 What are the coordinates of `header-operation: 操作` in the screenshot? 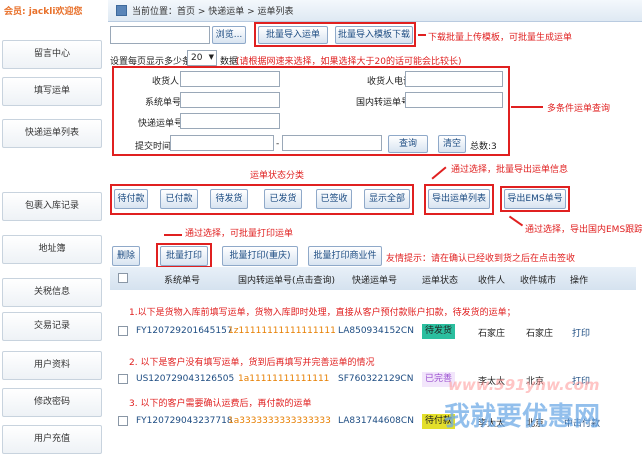 It's located at (579, 281).